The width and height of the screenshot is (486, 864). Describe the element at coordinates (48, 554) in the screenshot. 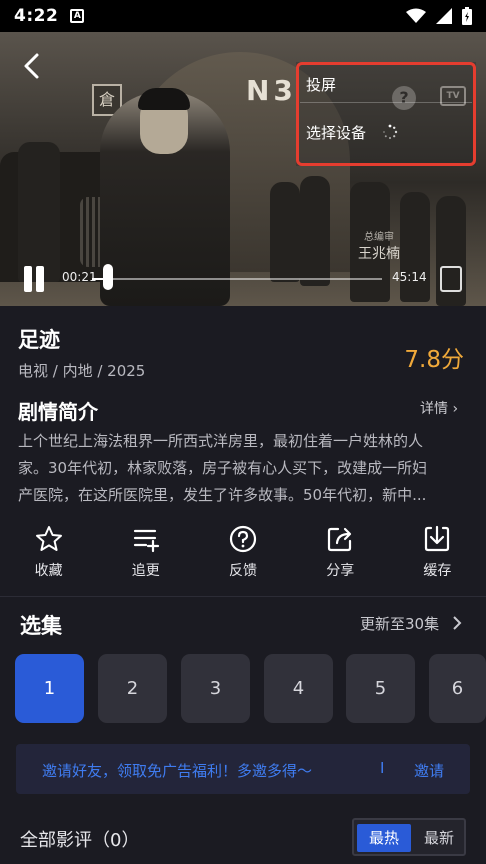

I see `favorite-button: 收藏` at that location.